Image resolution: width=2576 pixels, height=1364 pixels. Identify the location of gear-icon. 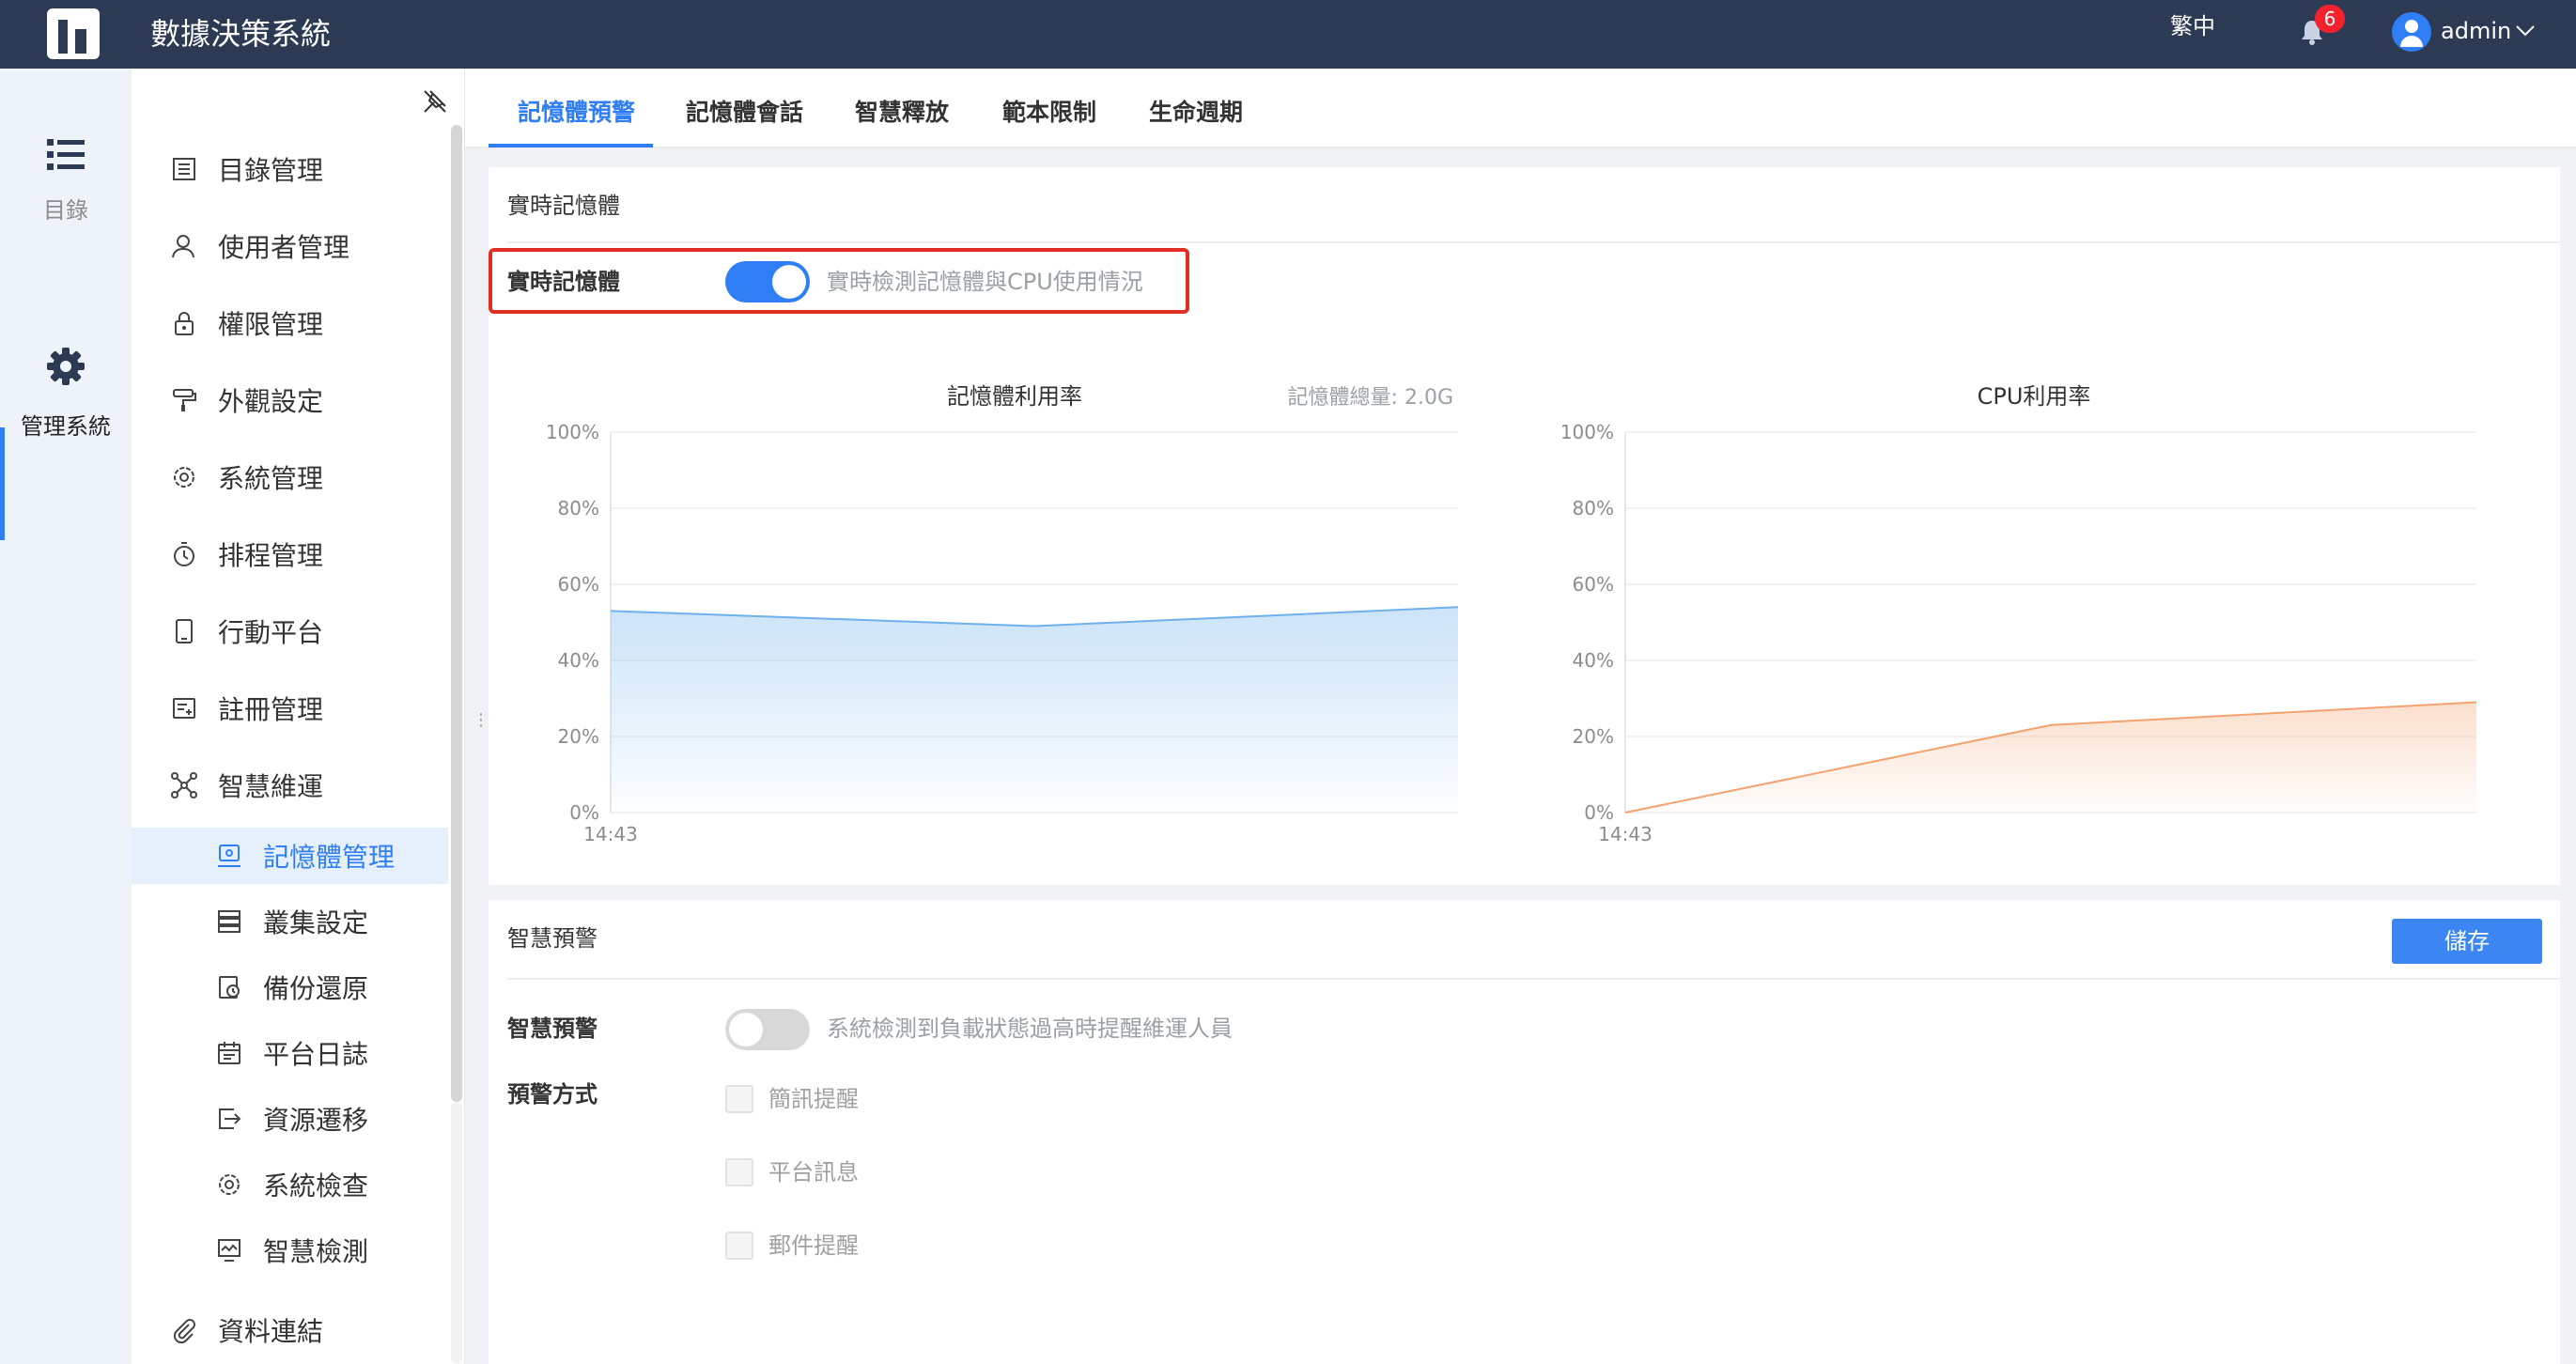
(66, 366).